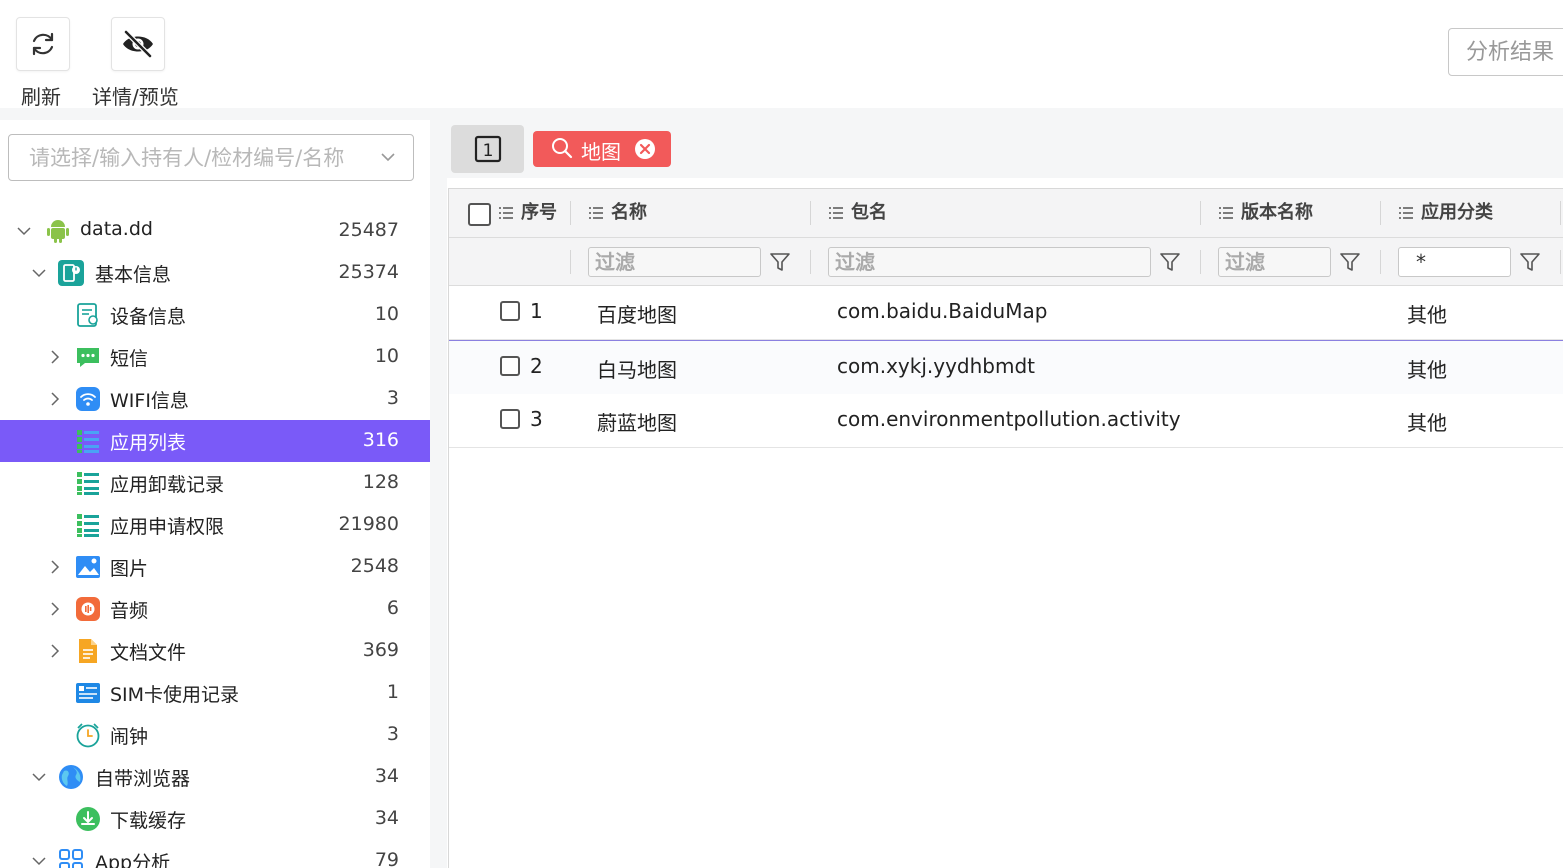 The width and height of the screenshot is (1563, 868). Describe the element at coordinates (936, 366) in the screenshot. I see `cell-package: com.xykj.yydhbmdt` at that location.